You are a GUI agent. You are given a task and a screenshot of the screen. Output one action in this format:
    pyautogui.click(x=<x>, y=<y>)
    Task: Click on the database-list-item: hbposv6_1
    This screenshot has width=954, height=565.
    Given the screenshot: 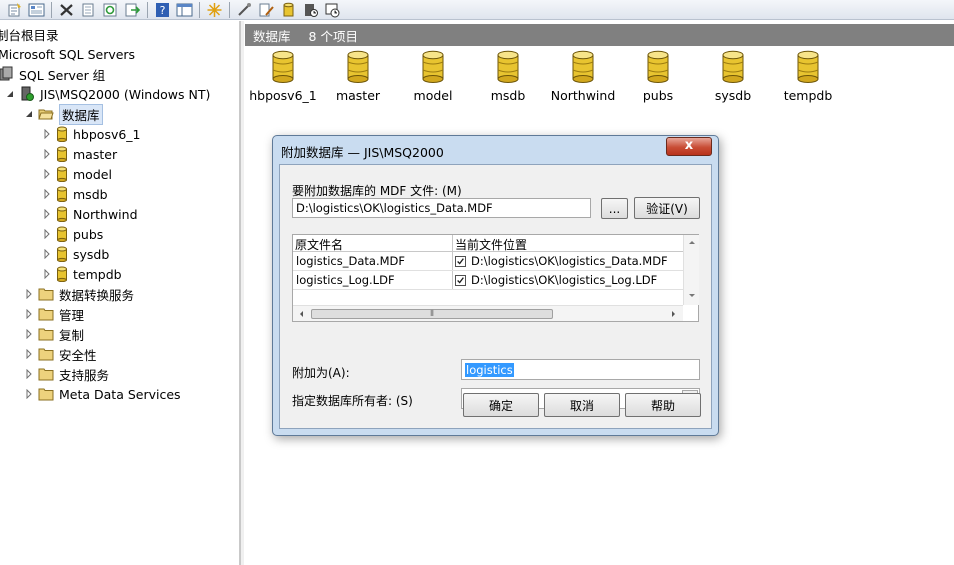 What is the action you would take?
    pyautogui.click(x=283, y=76)
    